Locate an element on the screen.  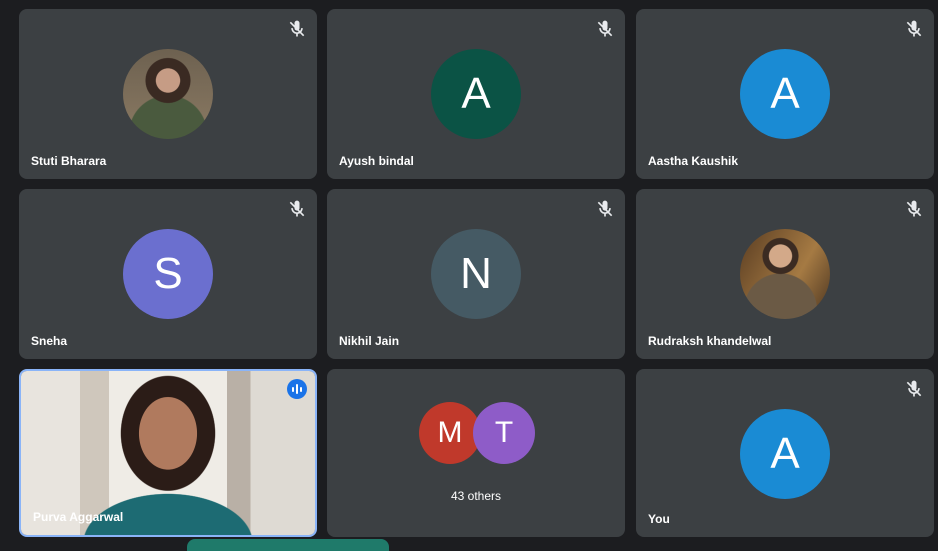
participant-avatar: N is located at coordinates (476, 274).